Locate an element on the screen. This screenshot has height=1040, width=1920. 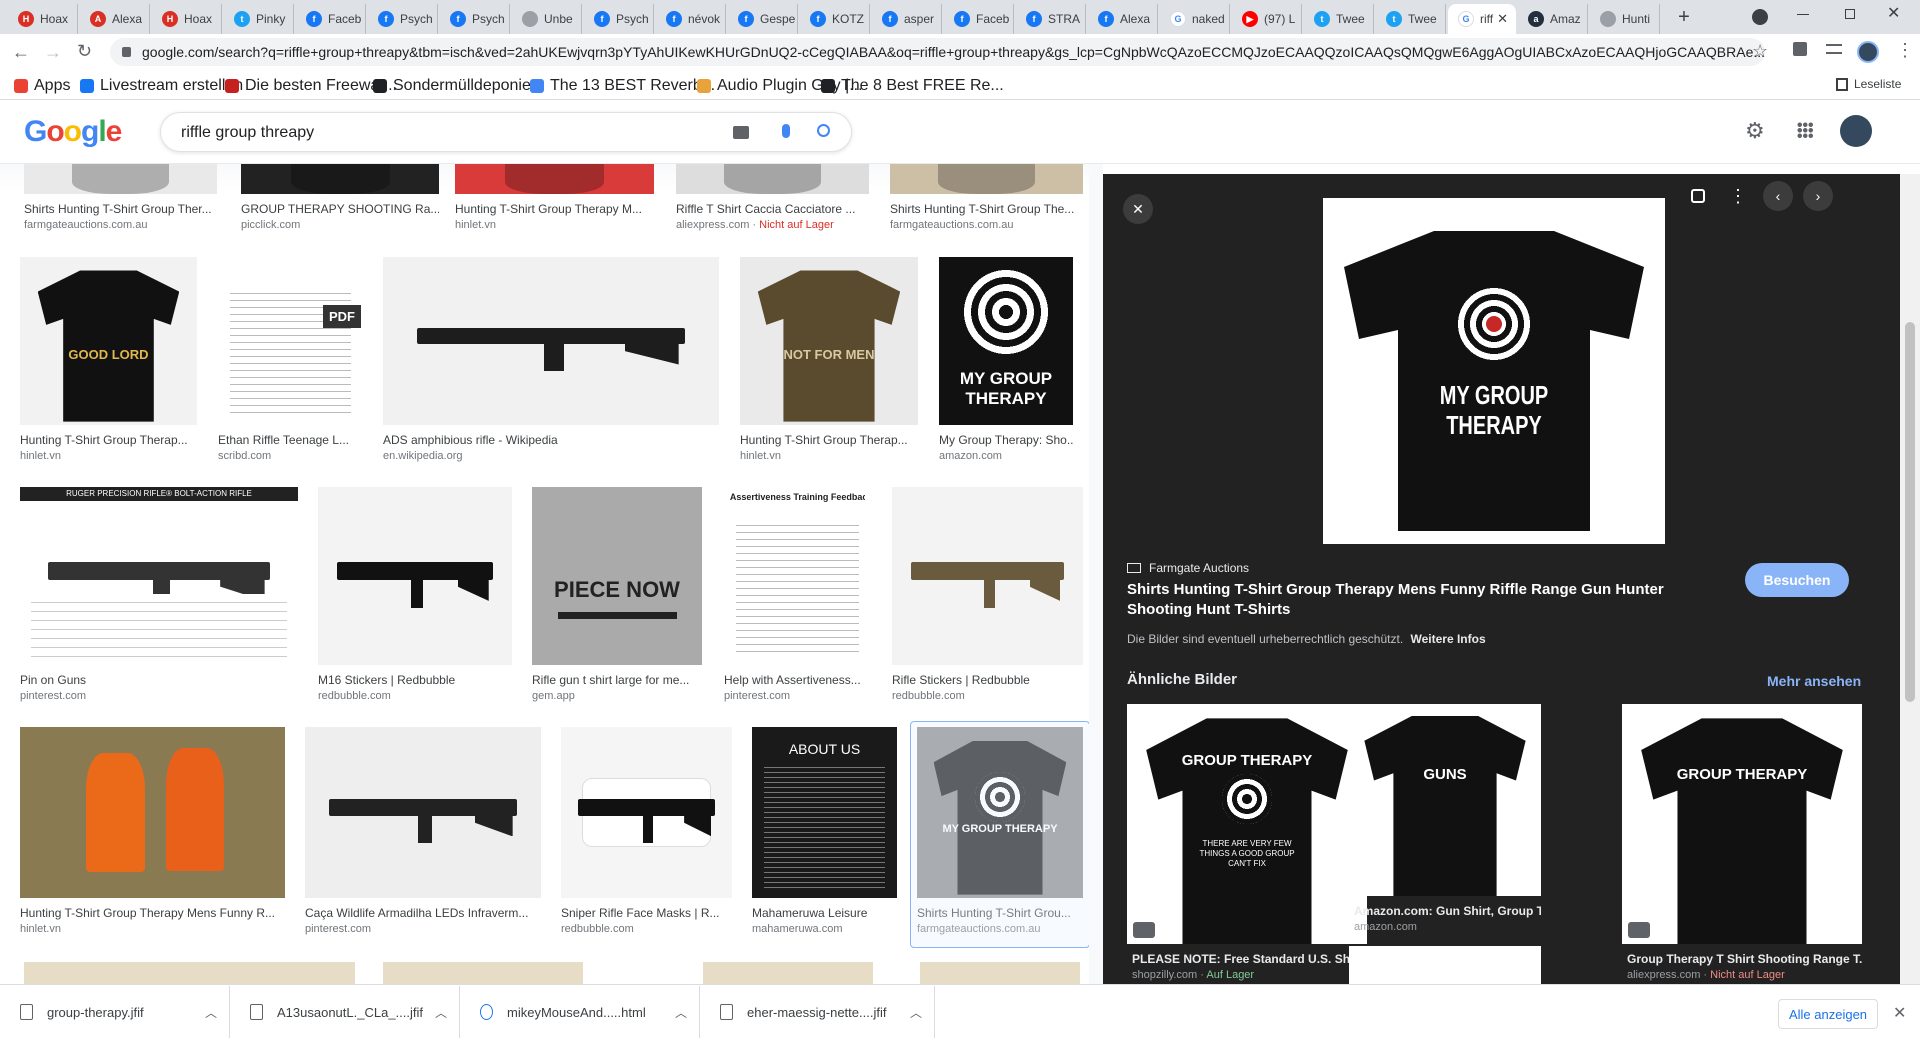
bookmark-item: Livestream erstellen is located at coordinates (161, 86).